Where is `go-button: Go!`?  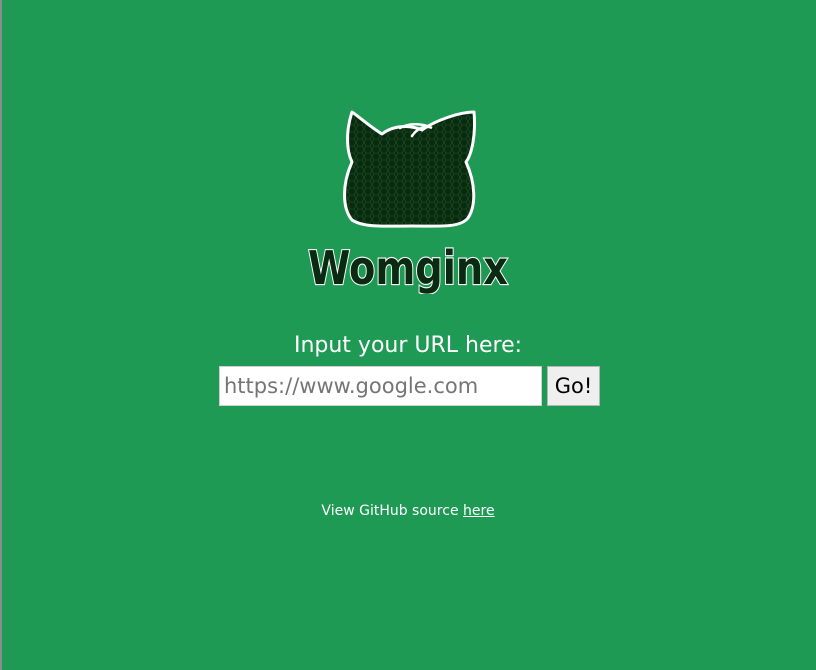 go-button: Go! is located at coordinates (573, 386).